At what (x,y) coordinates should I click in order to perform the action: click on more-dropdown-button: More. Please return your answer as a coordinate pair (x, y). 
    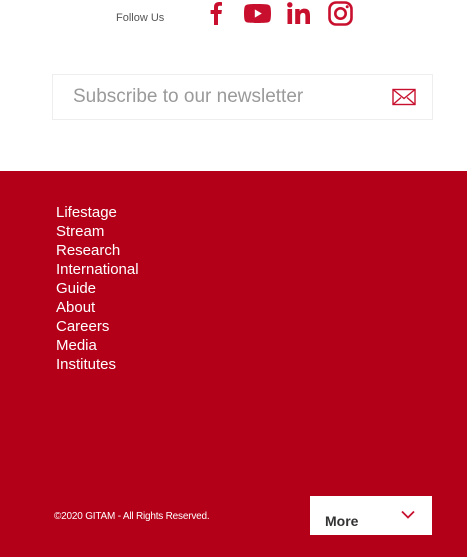
    Looking at the image, I should click on (371, 515).